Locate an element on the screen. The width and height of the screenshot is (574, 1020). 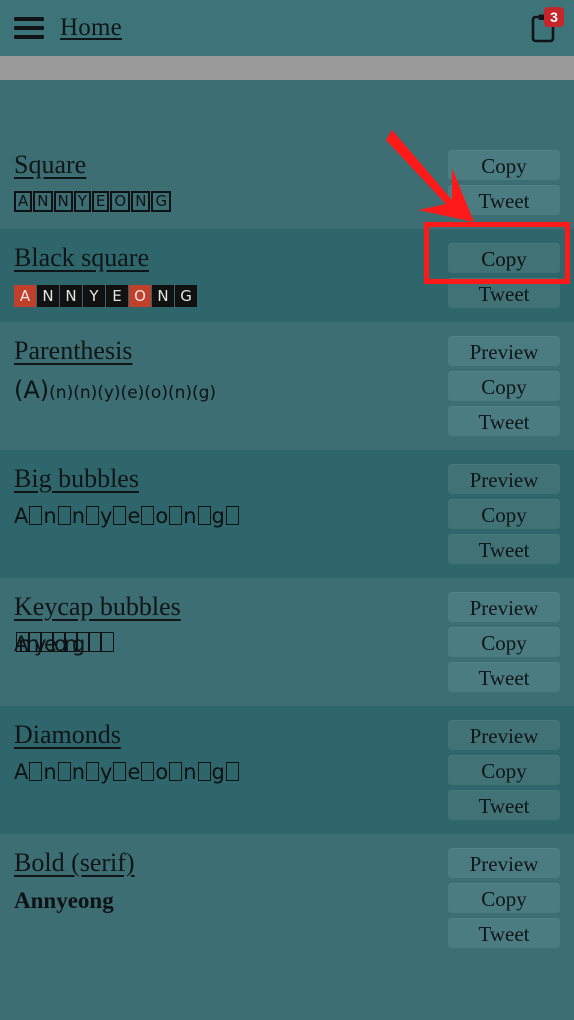
paren-rest: (n)(n)(y)(e)(o)(n)(g) is located at coordinates (133, 393).